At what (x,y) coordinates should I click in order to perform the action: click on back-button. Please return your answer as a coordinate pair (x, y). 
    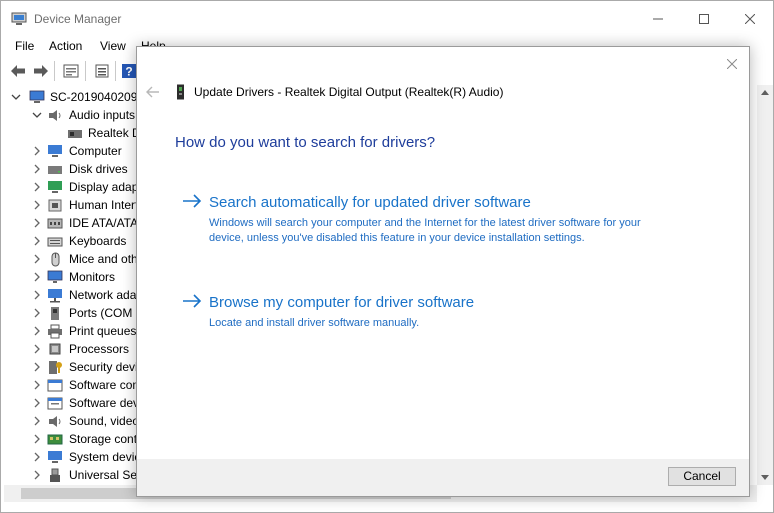
    Looking at the image, I should click on (18, 71).